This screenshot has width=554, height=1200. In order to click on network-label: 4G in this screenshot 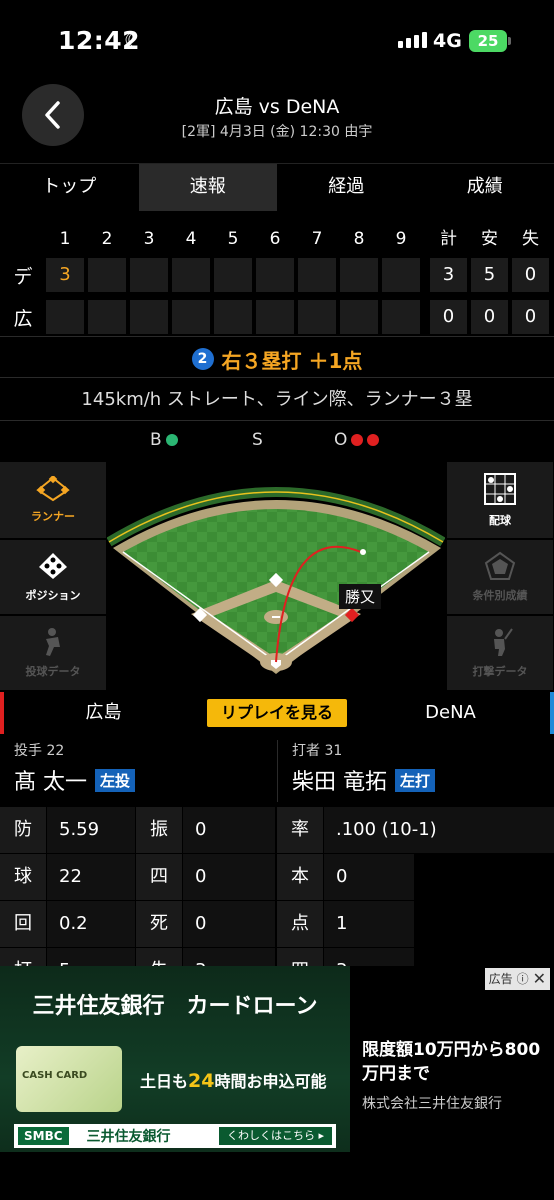, I will do `click(447, 41)`.